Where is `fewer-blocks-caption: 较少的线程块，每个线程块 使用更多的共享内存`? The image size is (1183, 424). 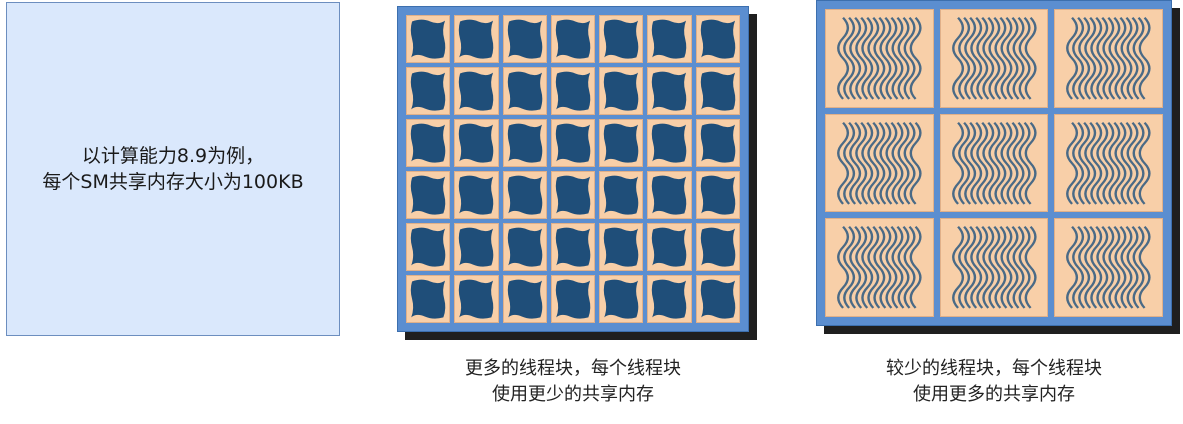
fewer-blocks-caption: 较少的线程块，每个线程块 使用更多的共享内存 is located at coordinates (994, 382).